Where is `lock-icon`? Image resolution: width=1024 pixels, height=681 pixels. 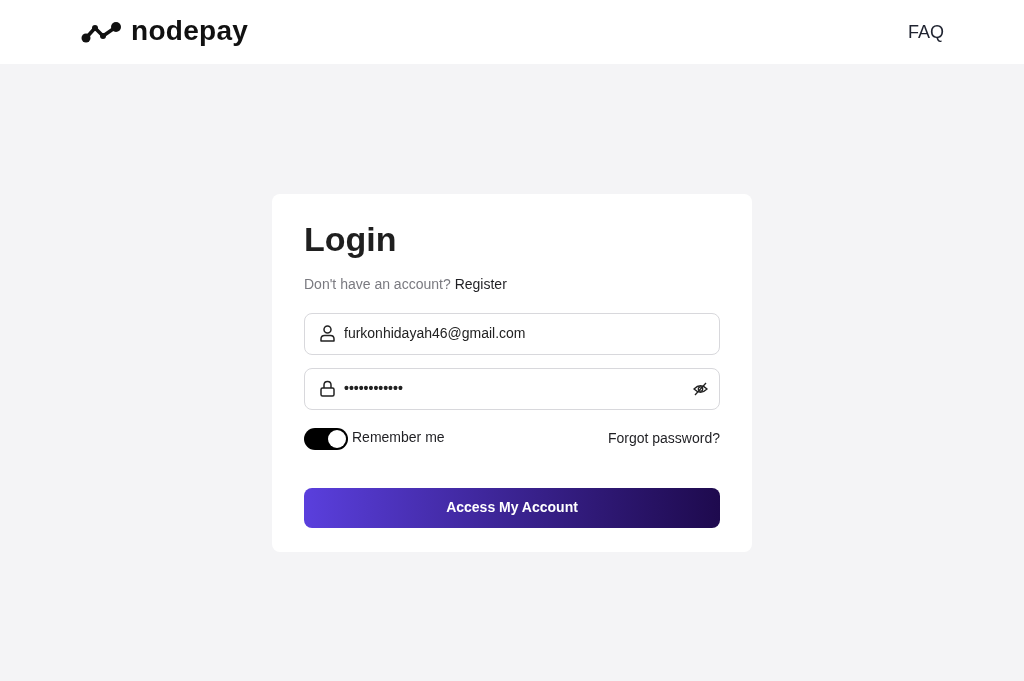
lock-icon is located at coordinates (327, 388).